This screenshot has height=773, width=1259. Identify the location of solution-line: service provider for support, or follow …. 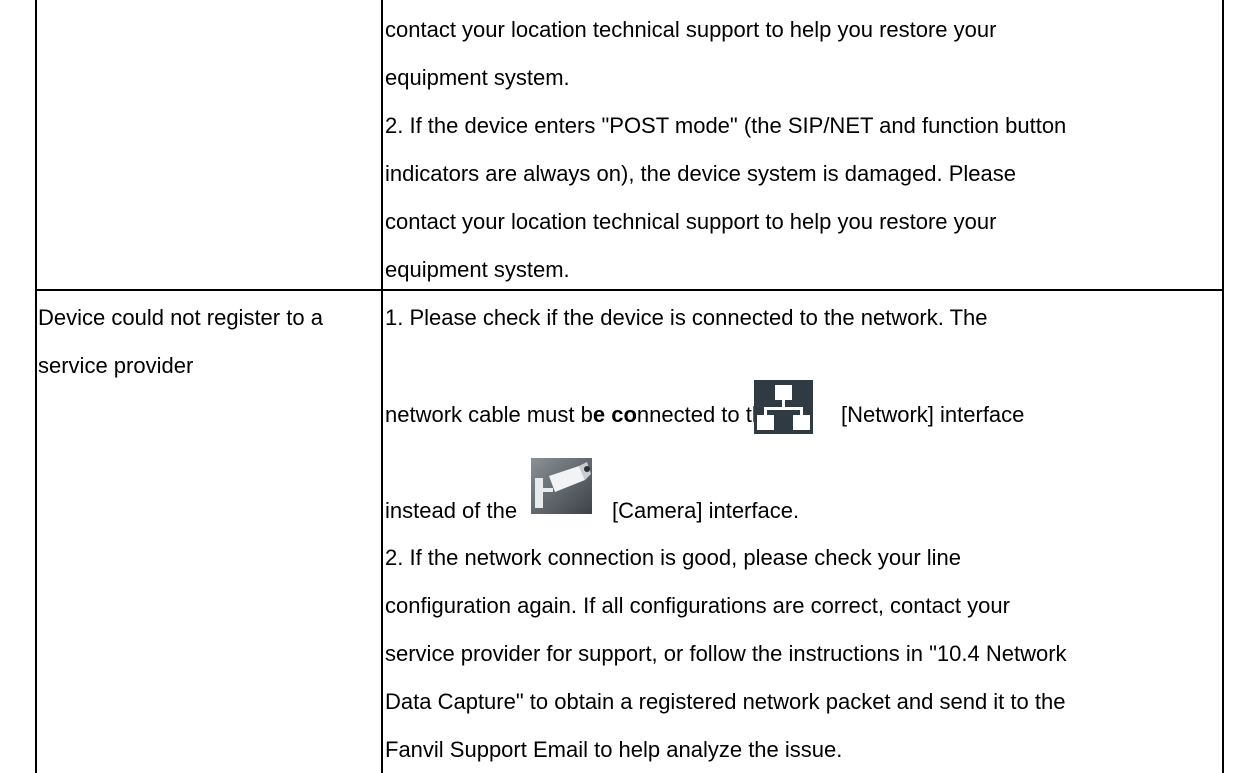
(726, 653).